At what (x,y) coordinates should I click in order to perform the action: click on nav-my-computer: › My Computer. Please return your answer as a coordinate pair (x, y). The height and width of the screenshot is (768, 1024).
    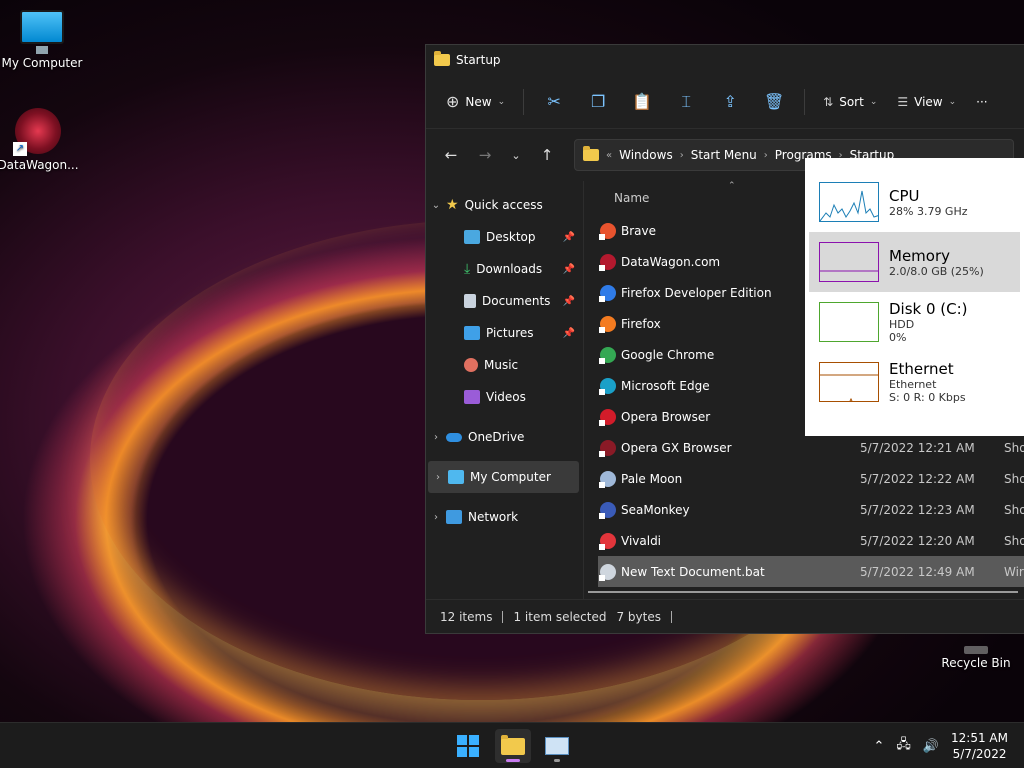
    Looking at the image, I should click on (503, 477).